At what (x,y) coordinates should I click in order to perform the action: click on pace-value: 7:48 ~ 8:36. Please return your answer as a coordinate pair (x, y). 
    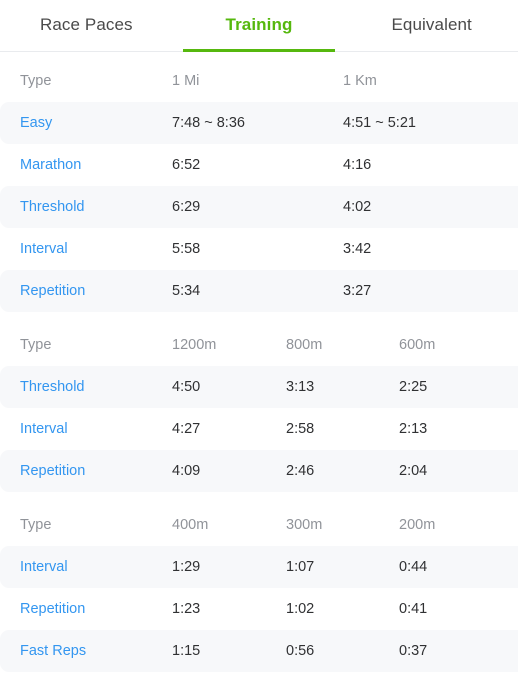
    Looking at the image, I should click on (208, 123).